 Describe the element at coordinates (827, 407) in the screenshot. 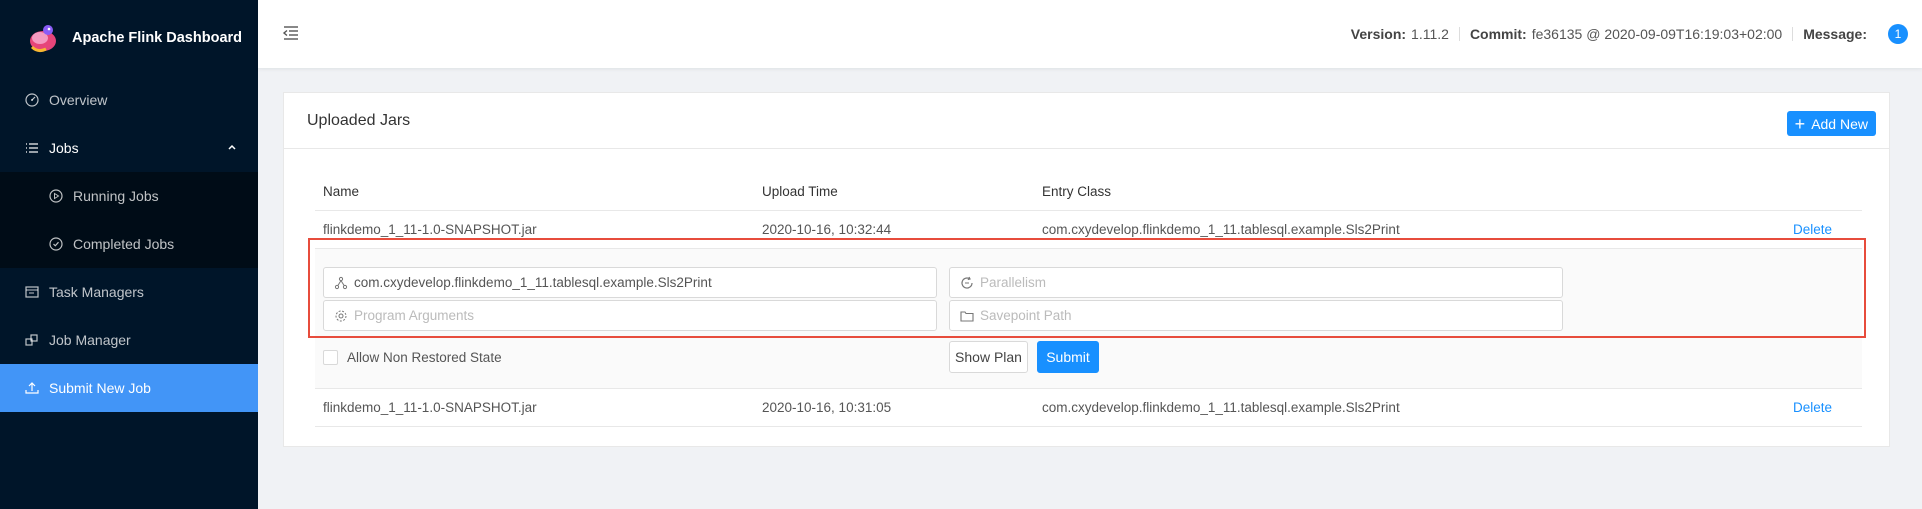

I see `upload-time: 2020-10-16, 10:31:05` at that location.